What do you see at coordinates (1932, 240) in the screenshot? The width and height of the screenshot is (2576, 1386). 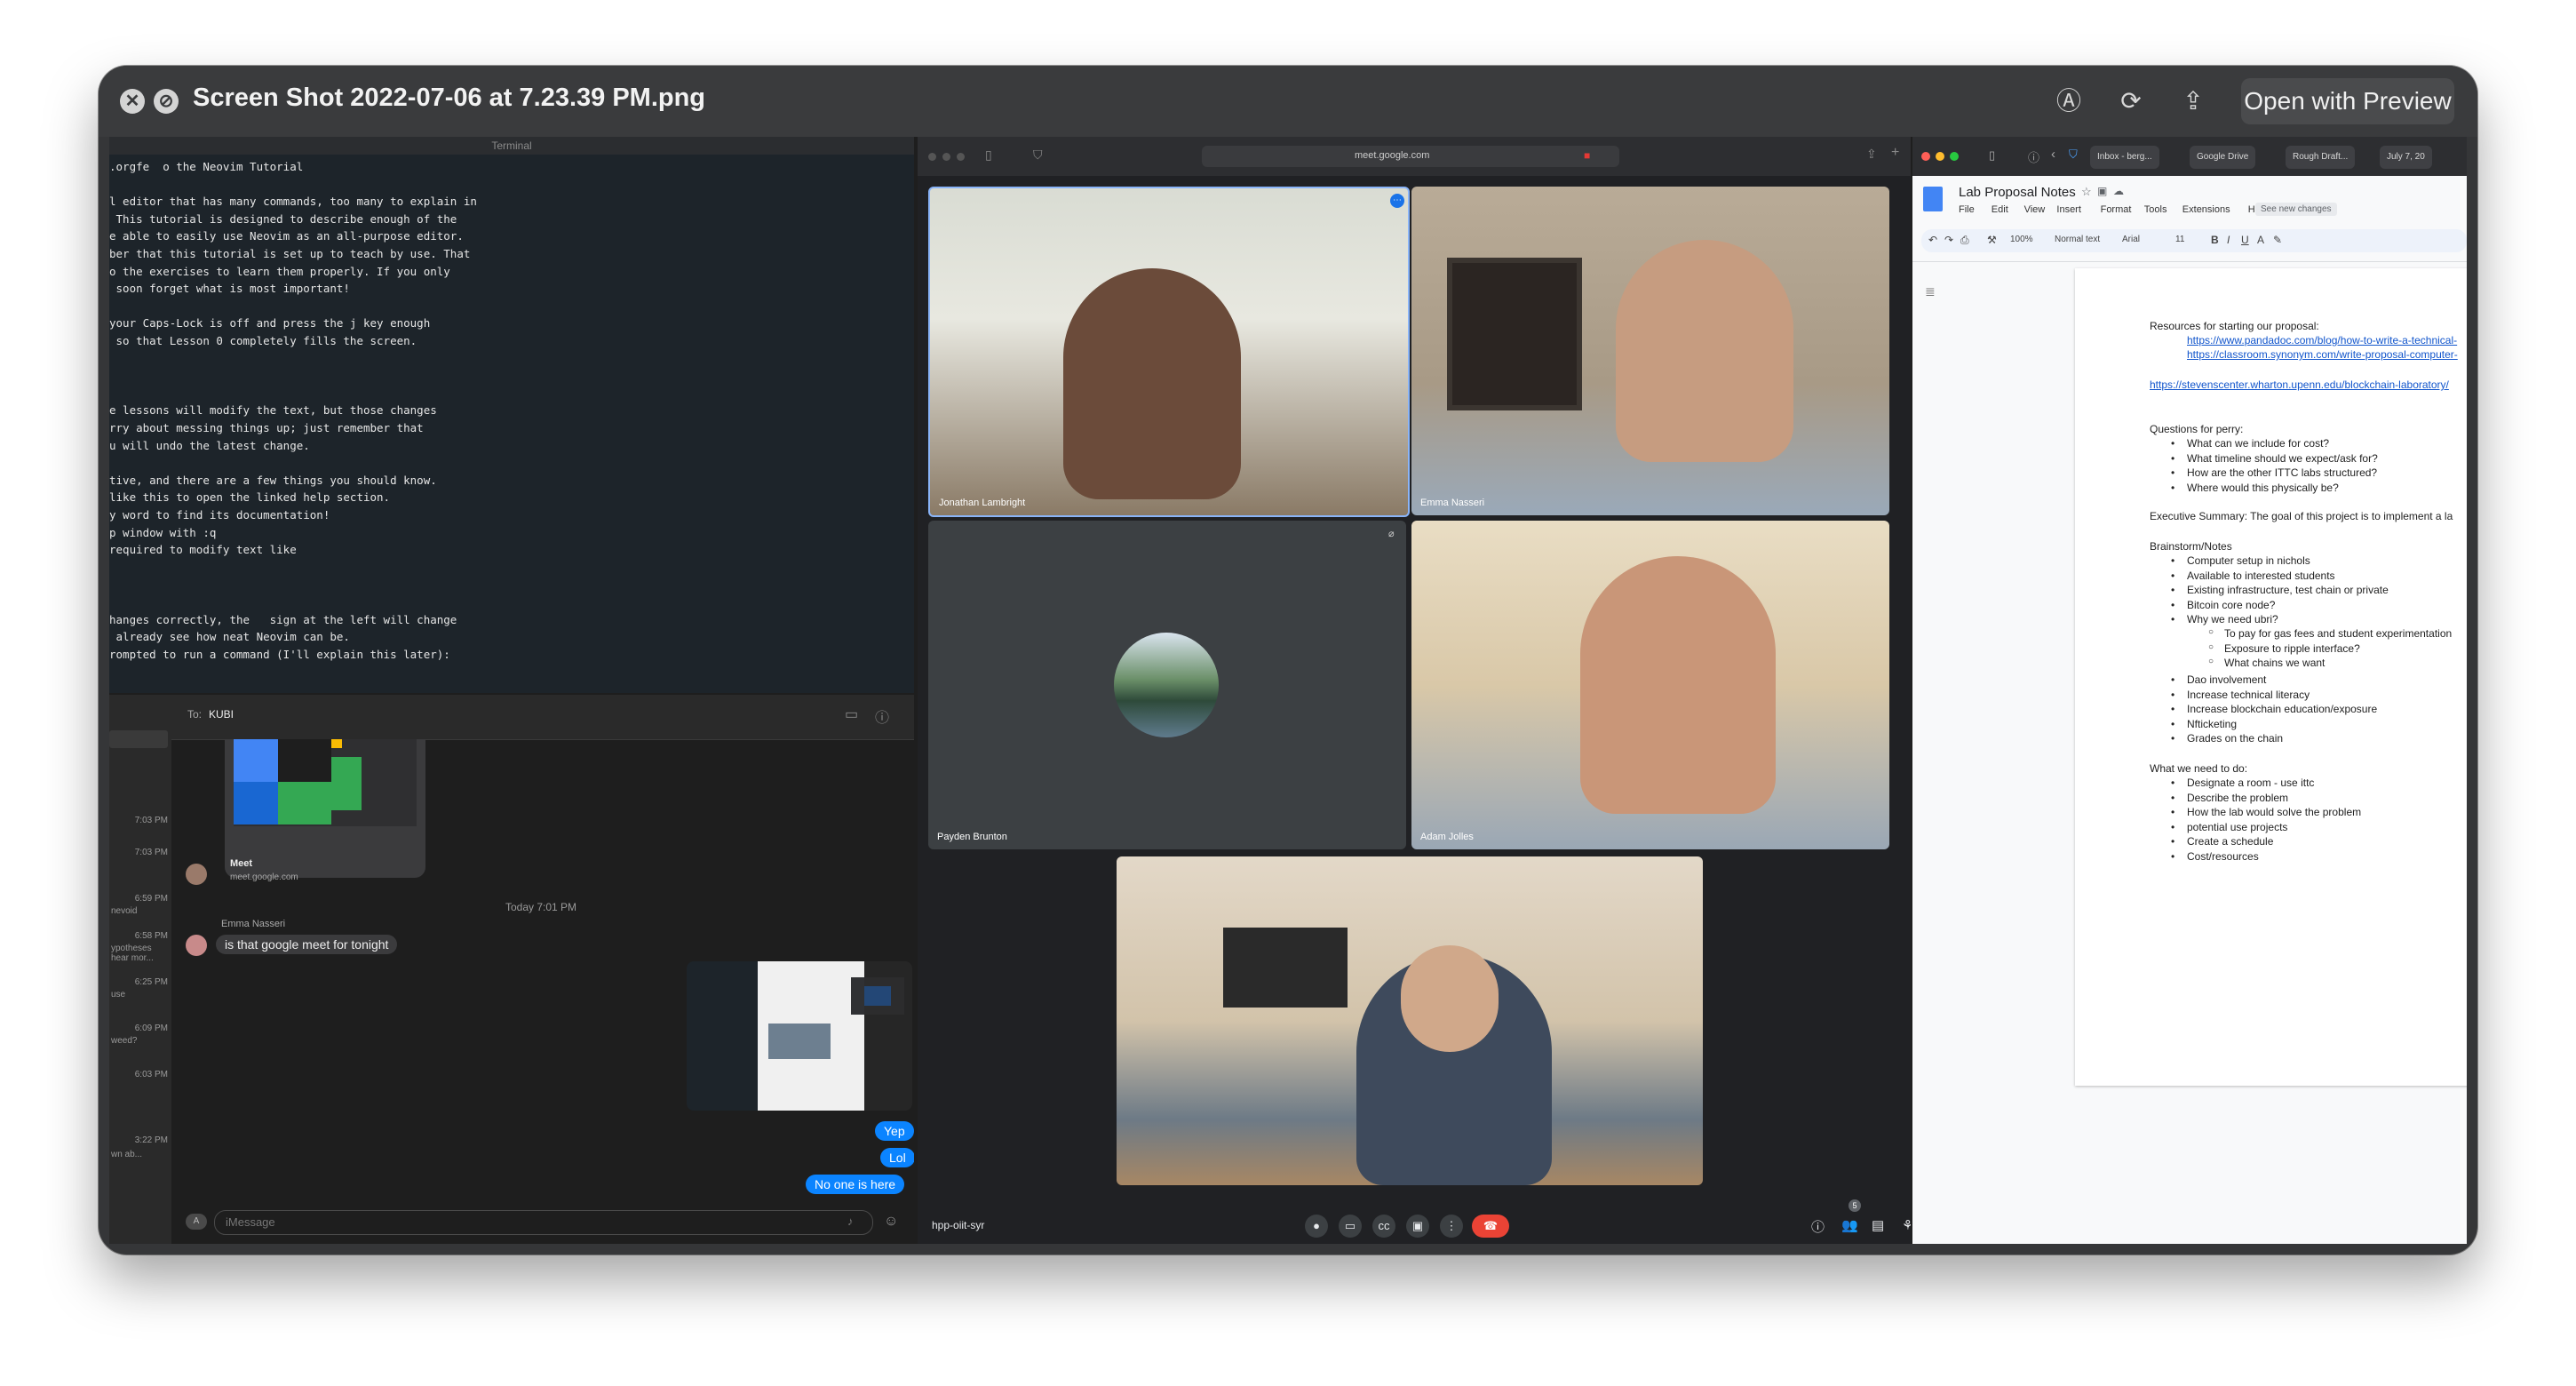 I see `undo-icon: ↶` at bounding box center [1932, 240].